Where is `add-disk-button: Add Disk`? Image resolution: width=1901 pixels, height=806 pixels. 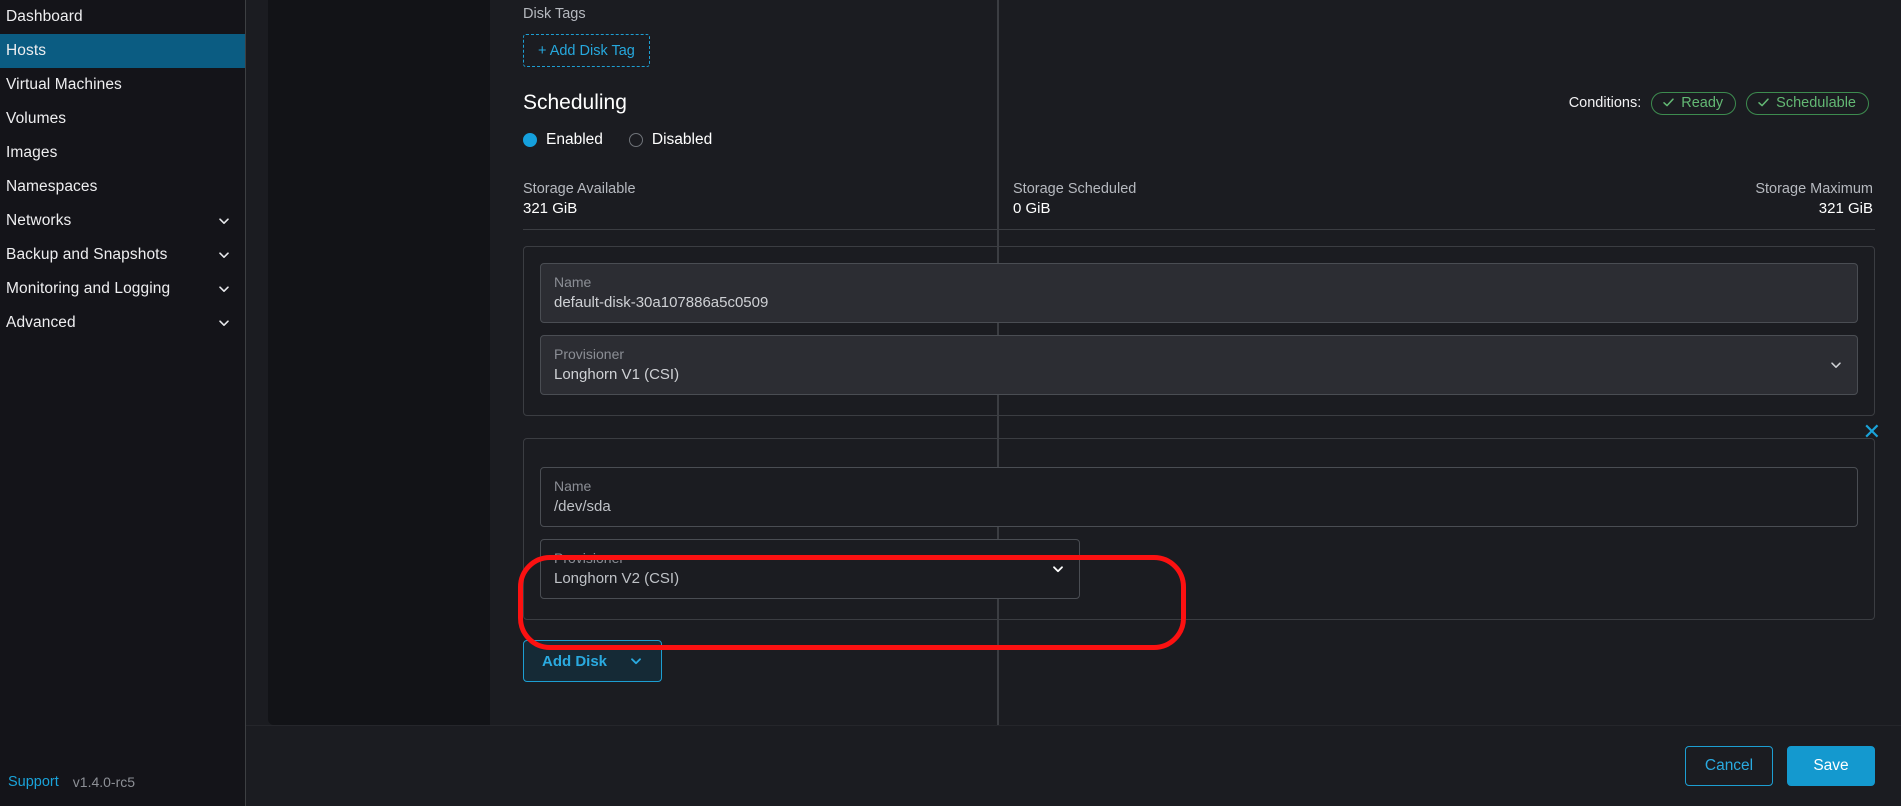
add-disk-button: Add Disk is located at coordinates (593, 661).